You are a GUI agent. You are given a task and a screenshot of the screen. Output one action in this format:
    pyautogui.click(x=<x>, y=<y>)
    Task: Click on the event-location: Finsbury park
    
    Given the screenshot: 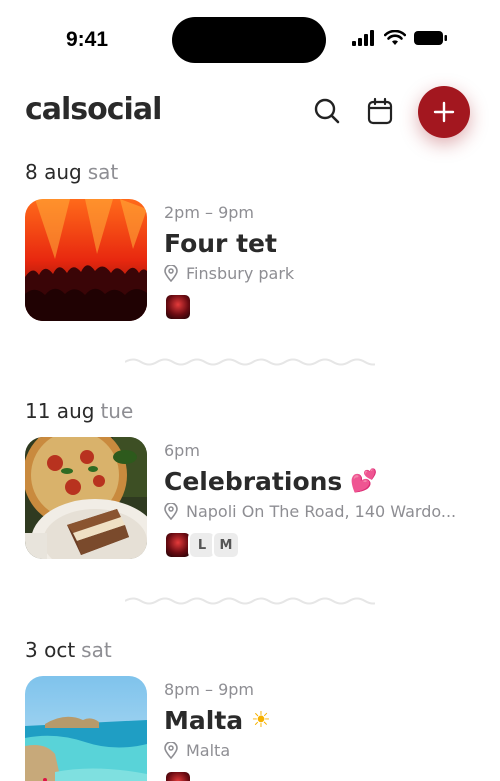 What is the action you would take?
    pyautogui.click(x=329, y=273)
    